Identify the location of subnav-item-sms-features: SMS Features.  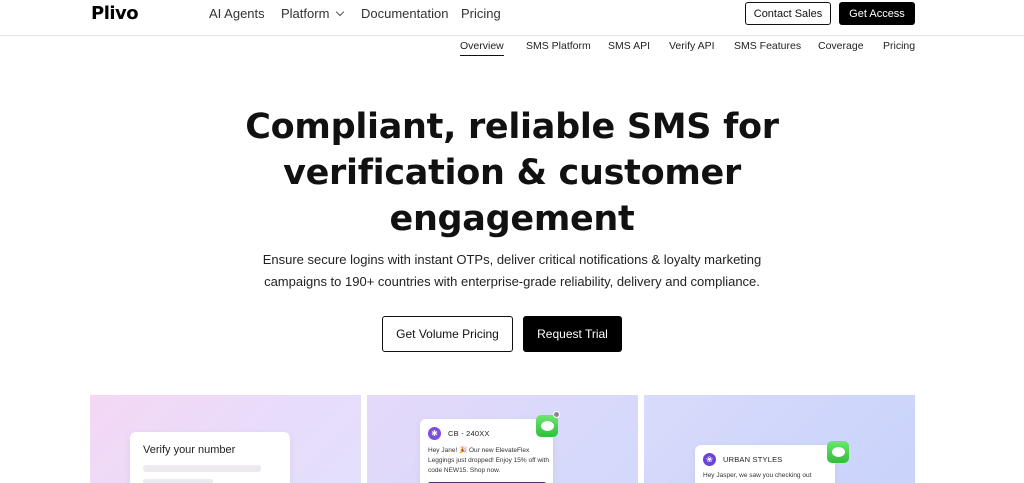
(767, 46).